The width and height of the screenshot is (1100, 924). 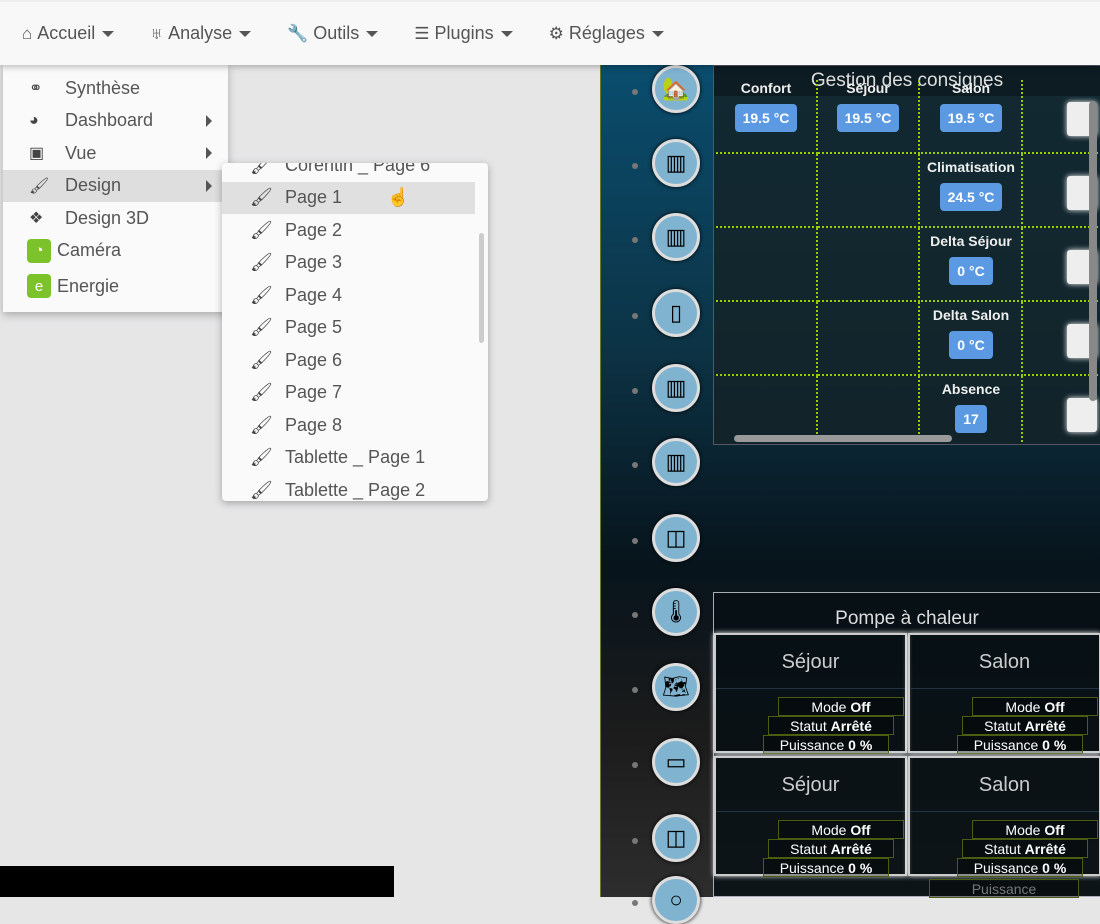 What do you see at coordinates (907, 618) in the screenshot?
I see `panel-title: Pompe à chaleur` at bounding box center [907, 618].